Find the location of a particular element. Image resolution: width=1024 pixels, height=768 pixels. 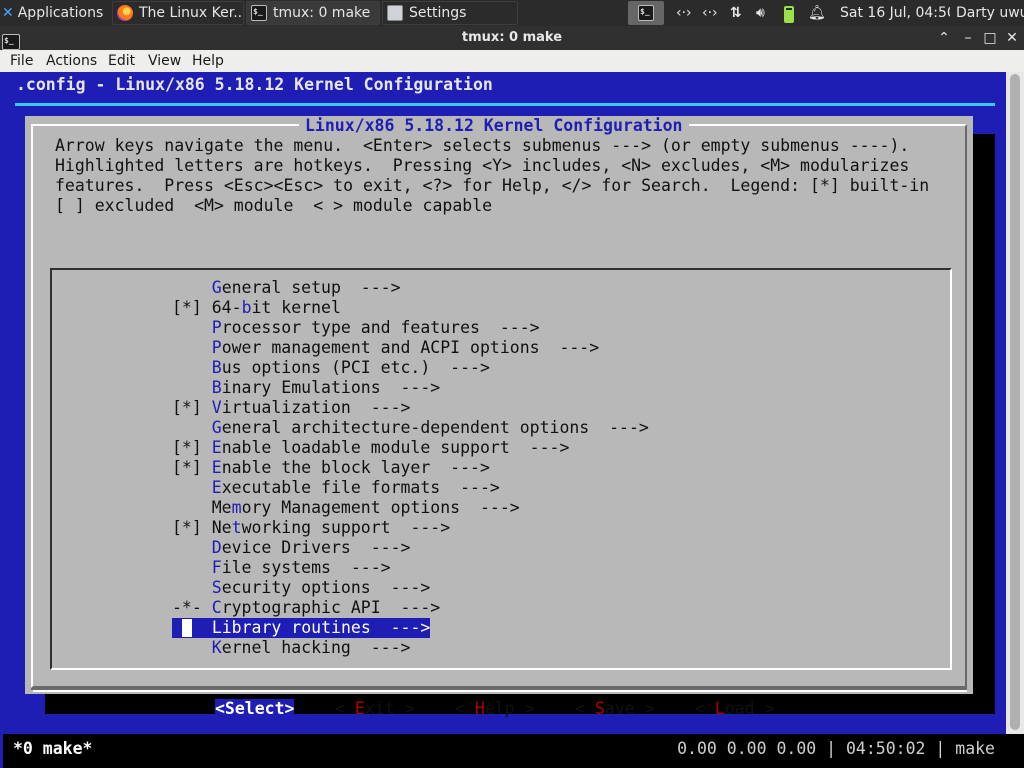

menu-row: Executable file formats ---> is located at coordinates (336, 488).